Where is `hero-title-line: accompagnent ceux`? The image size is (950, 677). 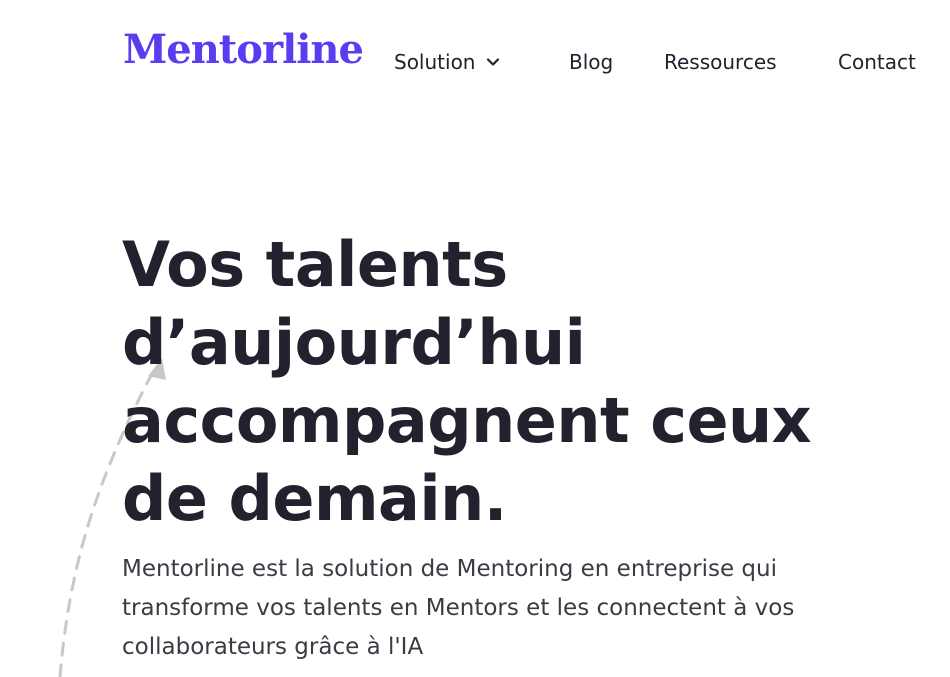
hero-title-line: accompagnent ceux is located at coordinates (467, 420).